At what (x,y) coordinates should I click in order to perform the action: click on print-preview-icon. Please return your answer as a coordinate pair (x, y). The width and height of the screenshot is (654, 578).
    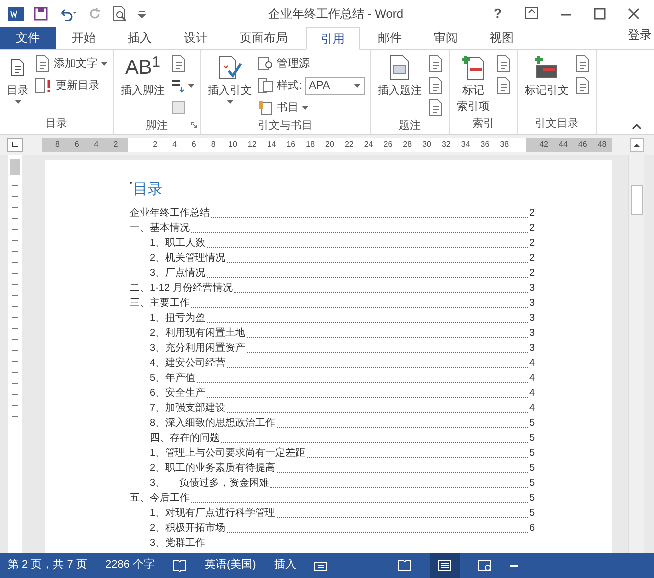
    Looking at the image, I should click on (120, 14).